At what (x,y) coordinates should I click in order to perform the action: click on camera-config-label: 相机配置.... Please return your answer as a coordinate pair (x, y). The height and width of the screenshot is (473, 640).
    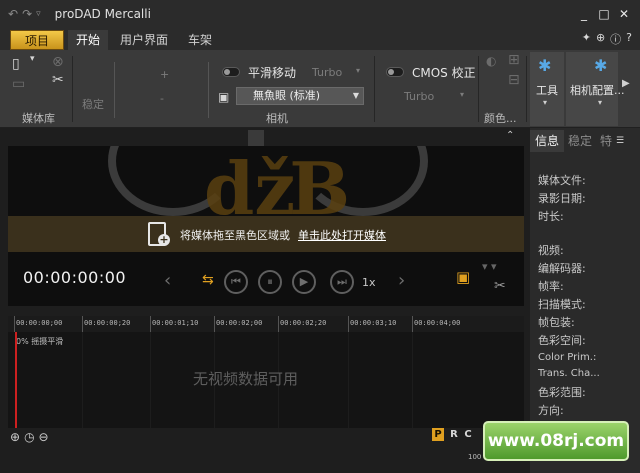
    Looking at the image, I should click on (597, 90).